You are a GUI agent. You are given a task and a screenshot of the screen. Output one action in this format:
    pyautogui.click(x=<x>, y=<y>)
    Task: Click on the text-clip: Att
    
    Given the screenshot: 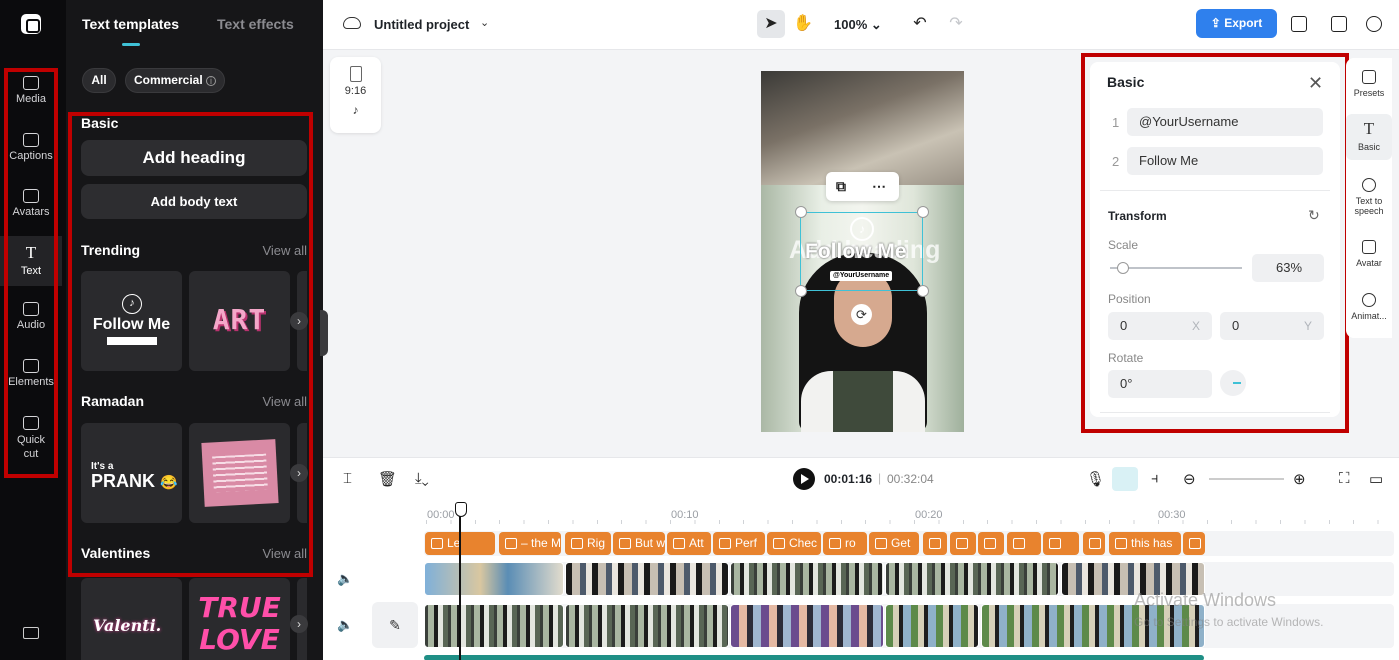 What is the action you would take?
    pyautogui.click(x=689, y=543)
    